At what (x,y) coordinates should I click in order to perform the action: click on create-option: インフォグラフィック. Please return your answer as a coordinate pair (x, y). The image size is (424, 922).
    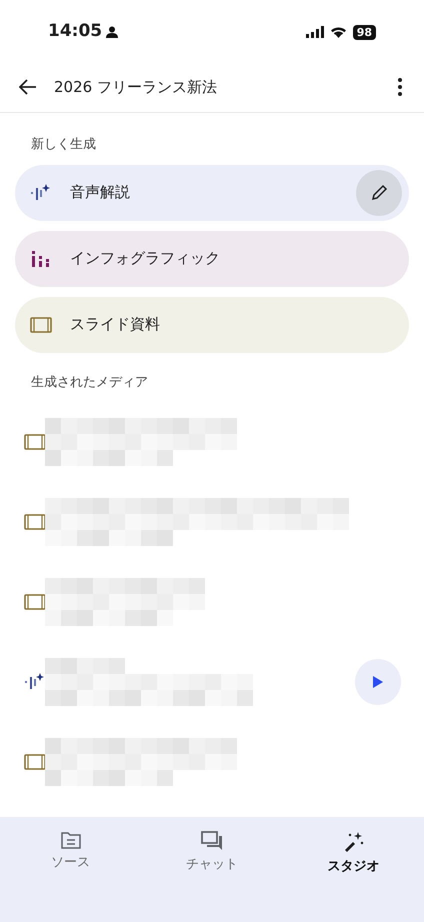
    Looking at the image, I should click on (212, 258).